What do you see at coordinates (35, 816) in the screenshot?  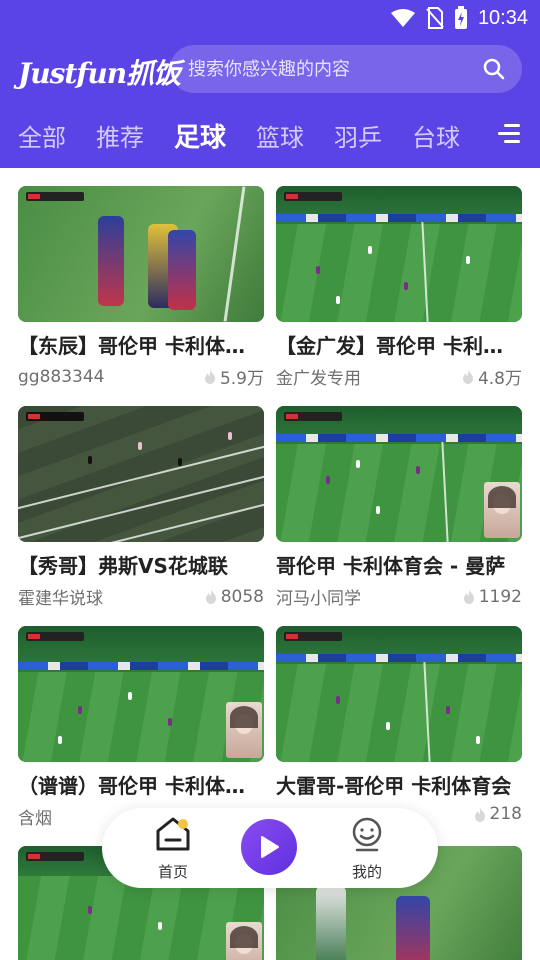 I see `video-author: 含烟` at bounding box center [35, 816].